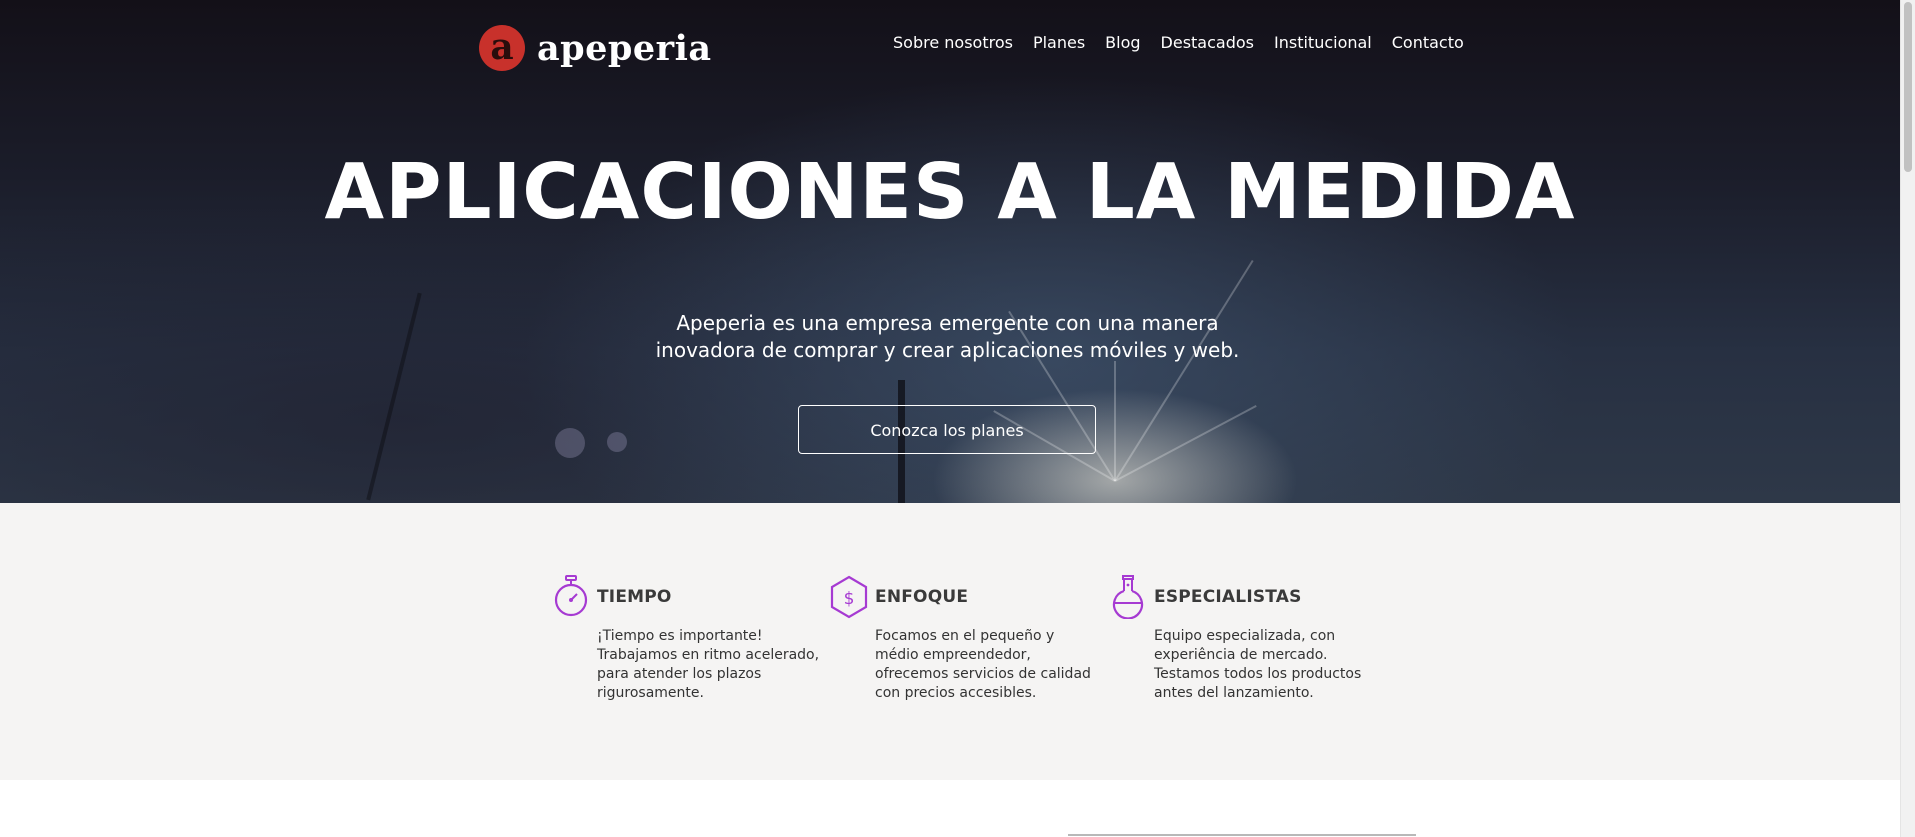 This screenshot has width=1915, height=837. Describe the element at coordinates (950, 192) in the screenshot. I see `hero-title: APLICACIONES A LA MEDIDA` at that location.